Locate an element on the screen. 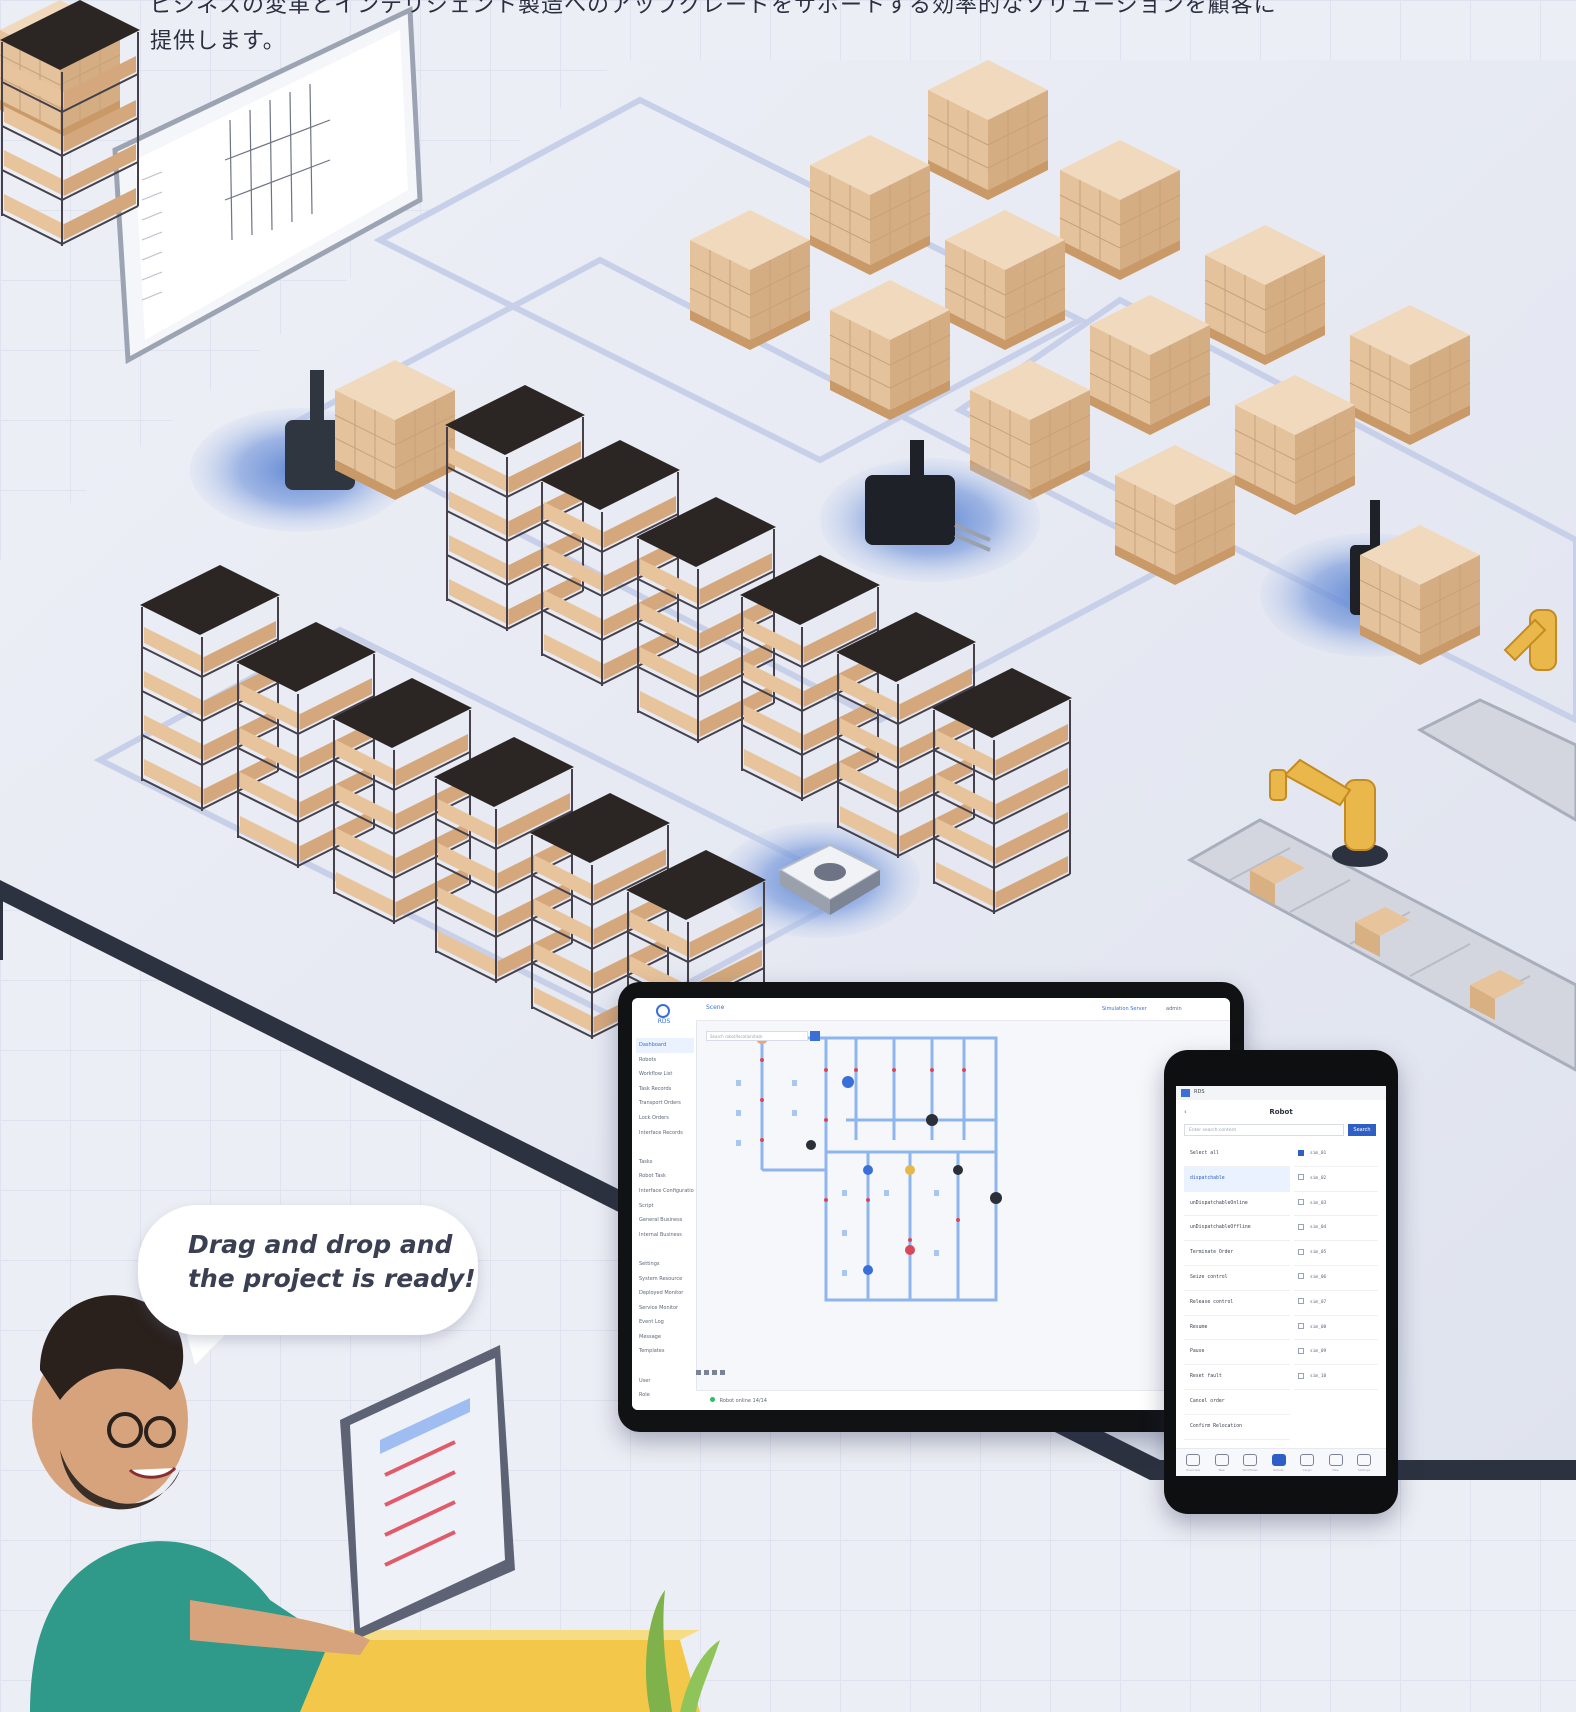 The width and height of the screenshot is (1576, 1712). phone-search-button: Search is located at coordinates (1362, 1130).